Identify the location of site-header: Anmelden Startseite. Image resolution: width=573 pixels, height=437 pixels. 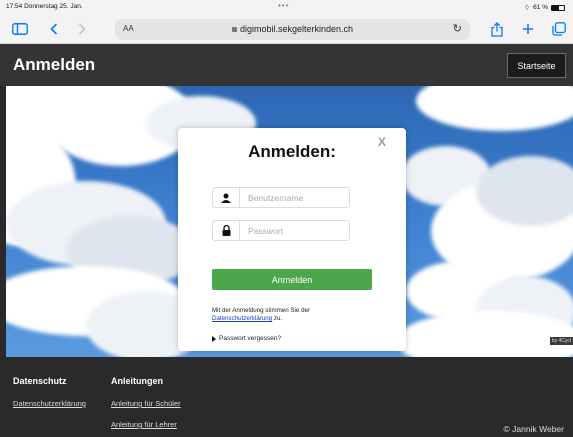
(286, 65).